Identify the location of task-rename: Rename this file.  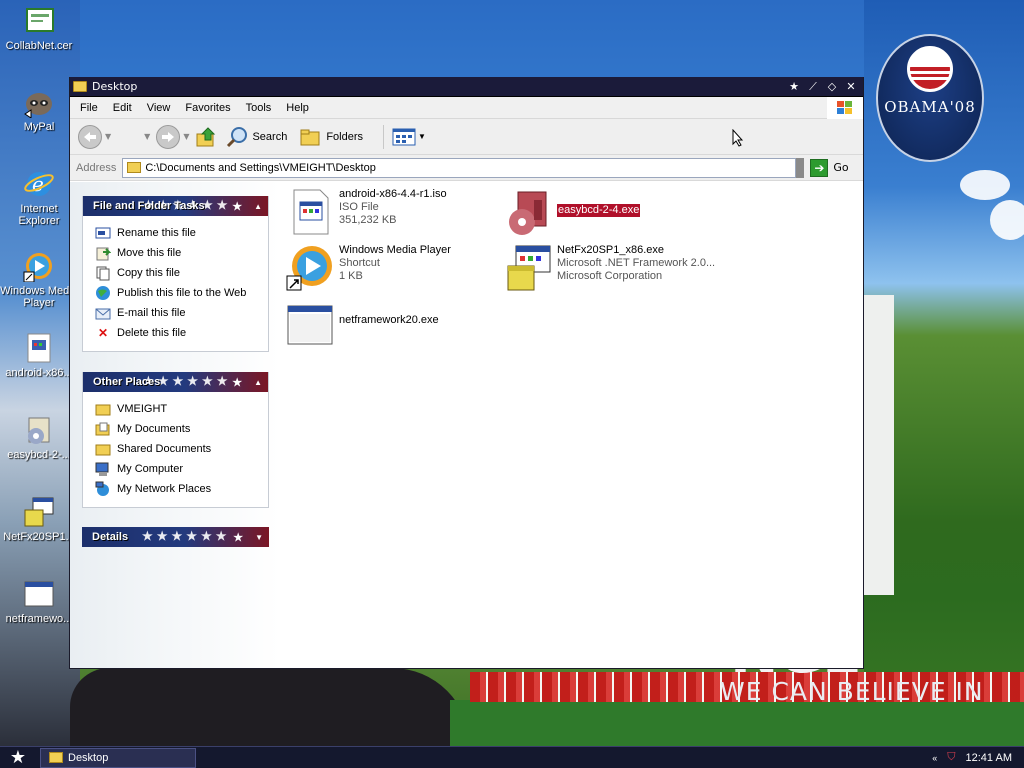
(181, 233).